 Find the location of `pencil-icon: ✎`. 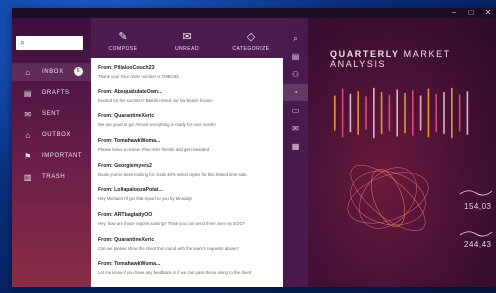

pencil-icon: ✎ is located at coordinates (123, 37).